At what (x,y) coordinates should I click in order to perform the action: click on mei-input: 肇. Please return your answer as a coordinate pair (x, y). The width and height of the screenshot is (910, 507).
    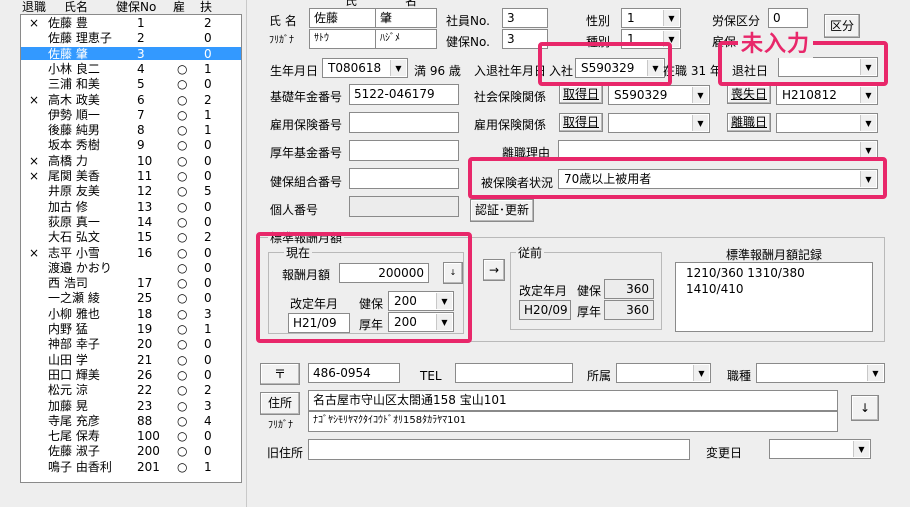
    Looking at the image, I should click on (406, 18).